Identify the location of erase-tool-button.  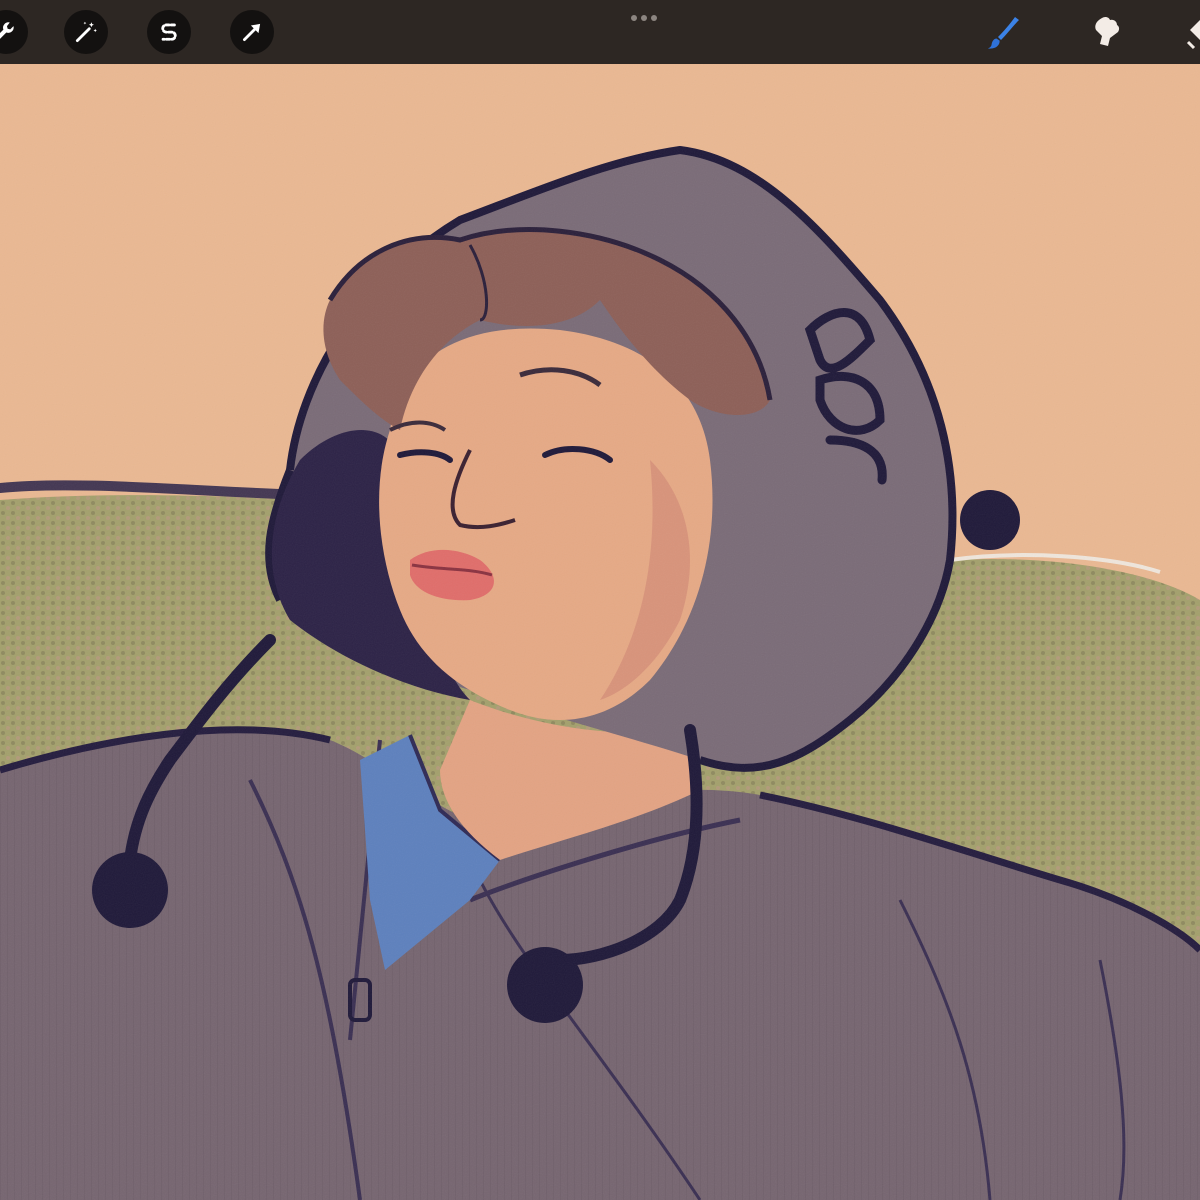
(1189, 32).